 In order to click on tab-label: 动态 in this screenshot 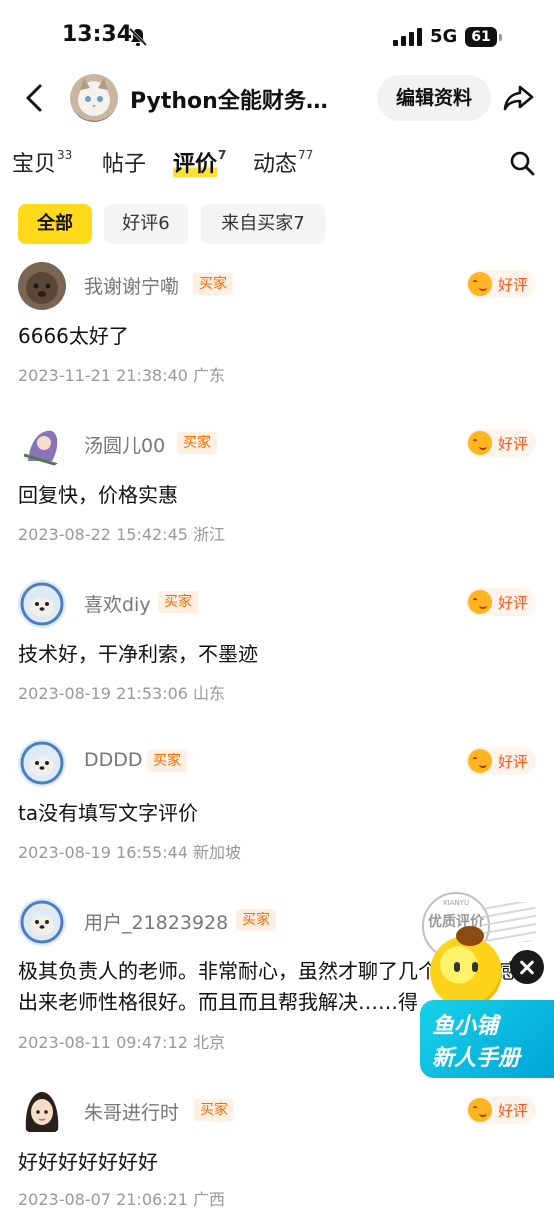, I will do `click(275, 164)`.